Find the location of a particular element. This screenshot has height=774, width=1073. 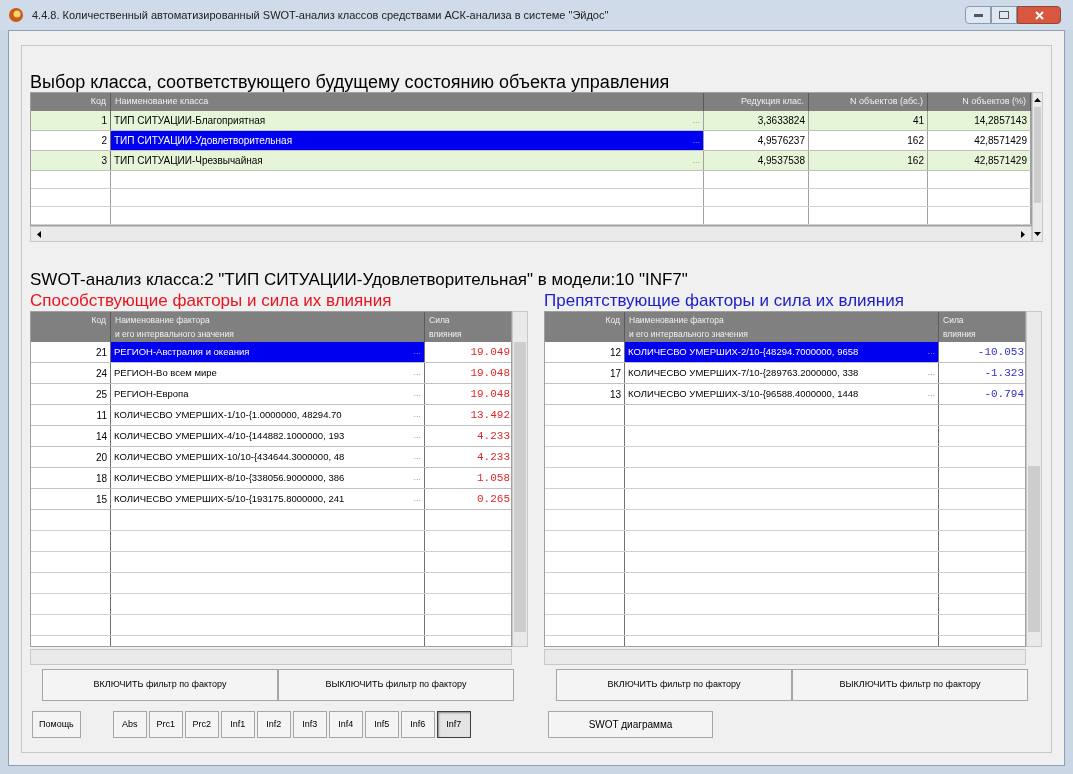

model-tab: Inf1 is located at coordinates (237, 724).